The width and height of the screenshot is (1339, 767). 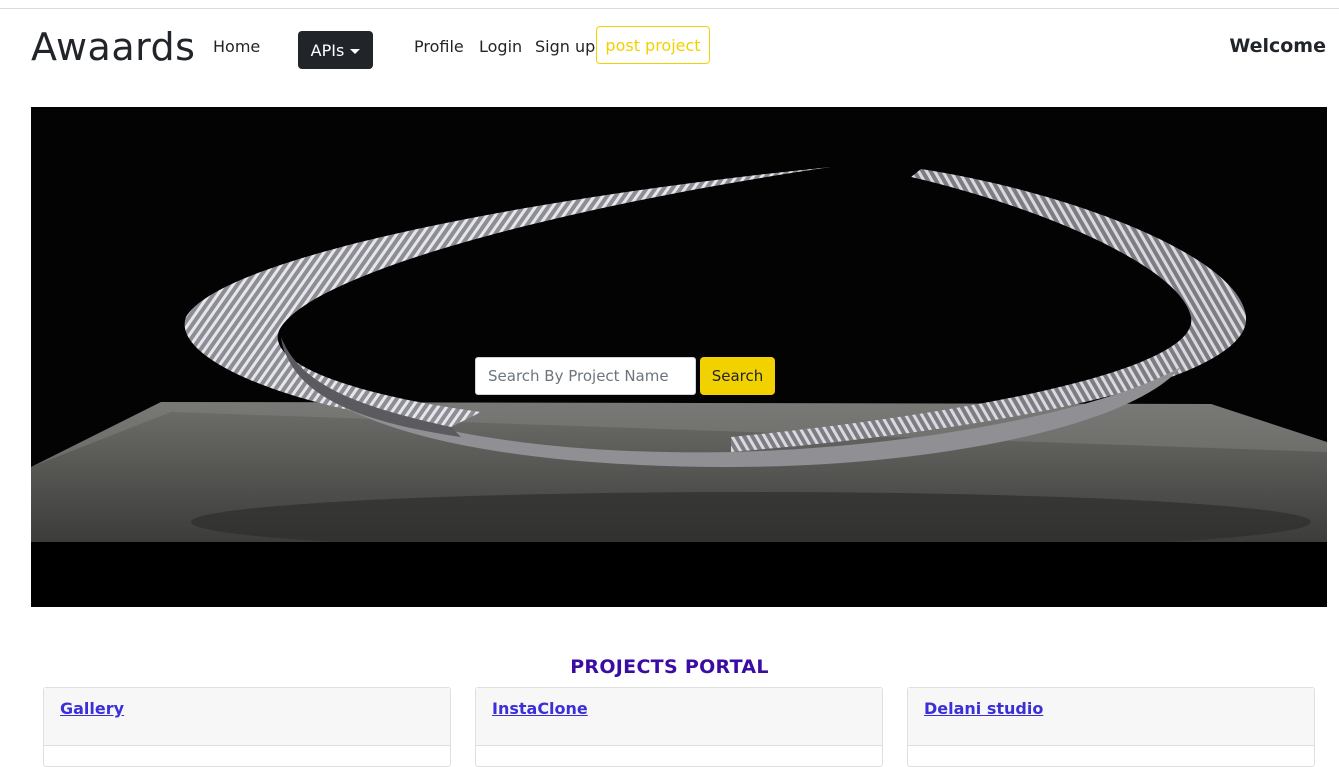 I want to click on project-card-header: Gallery, so click(x=247, y=717).